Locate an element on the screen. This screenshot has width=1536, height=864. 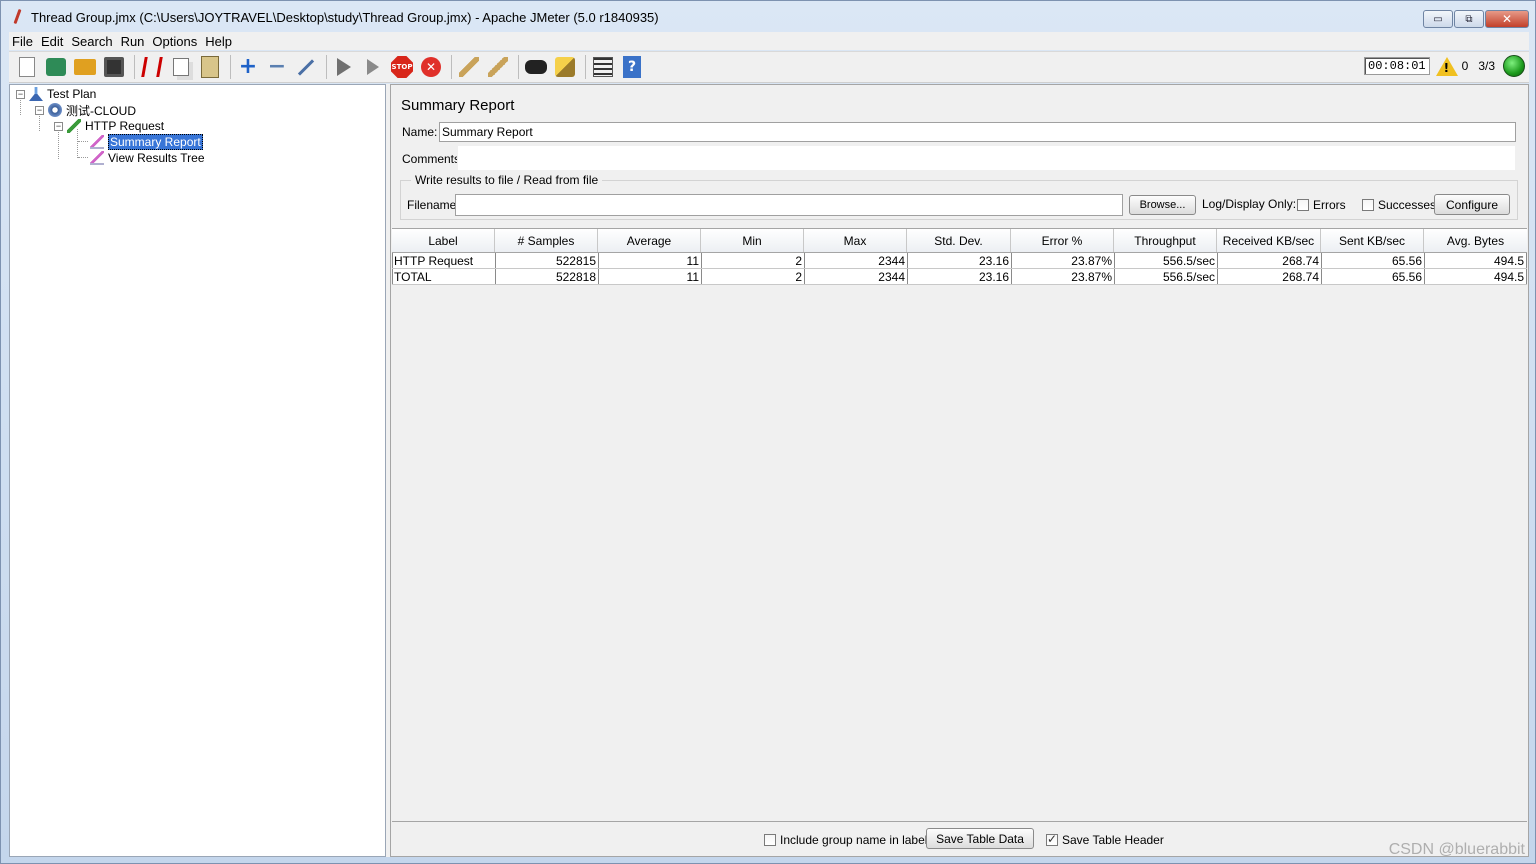
column-header-std-dev: Std. Dev. is located at coordinates (959, 240).